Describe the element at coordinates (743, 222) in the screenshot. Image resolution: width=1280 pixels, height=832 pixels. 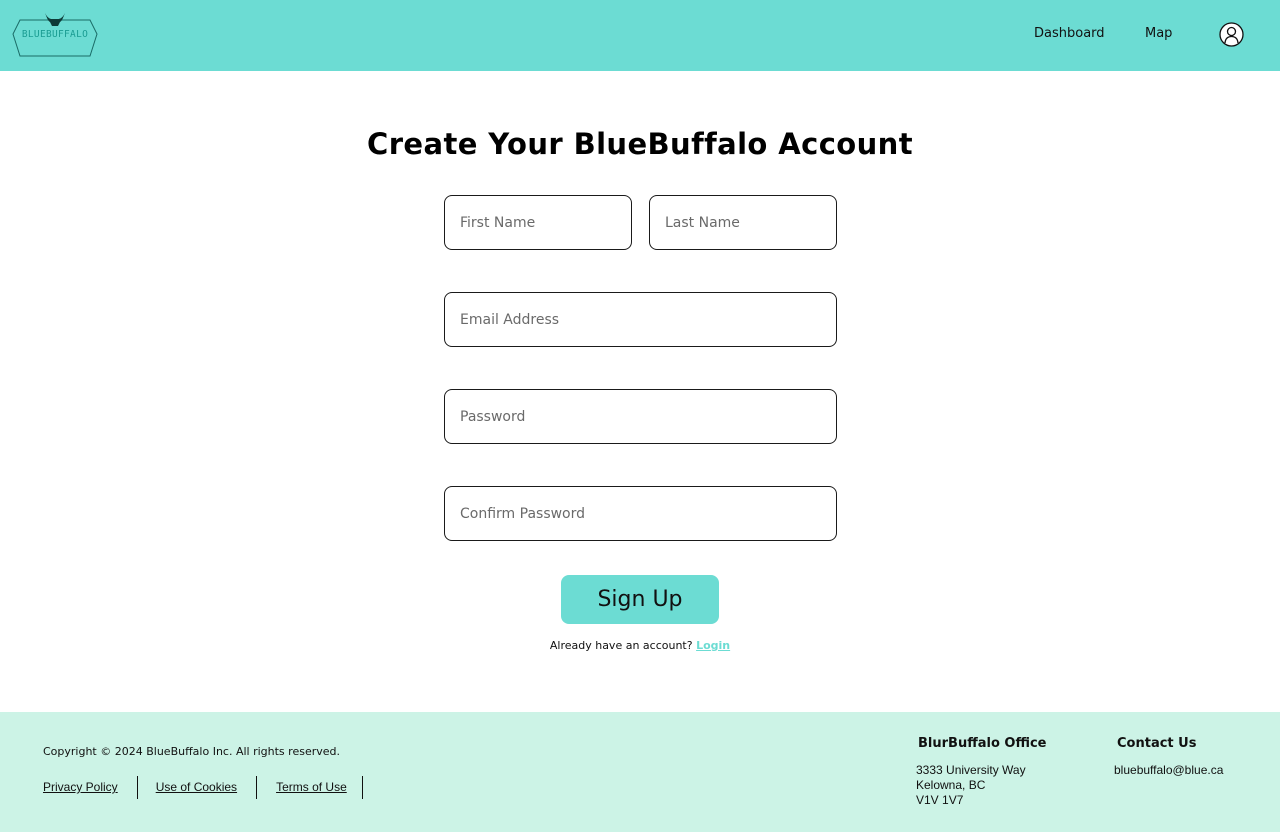
I see `last-name-input` at that location.